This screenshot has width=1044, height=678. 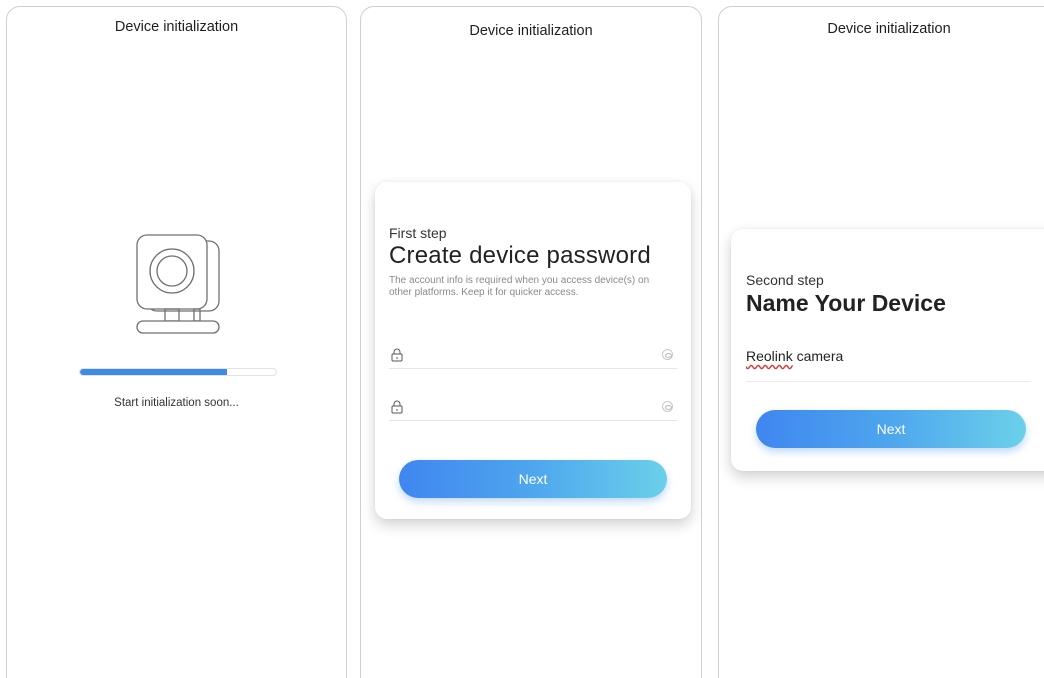 What do you see at coordinates (533, 355) in the screenshot?
I see `password-field` at bounding box center [533, 355].